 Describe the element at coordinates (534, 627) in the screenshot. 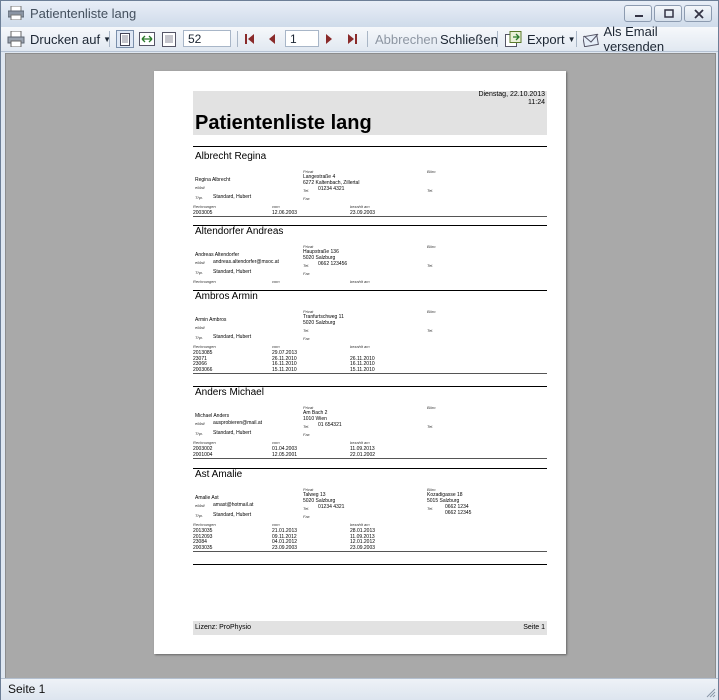

I see `footer-page: Seite 1` at that location.